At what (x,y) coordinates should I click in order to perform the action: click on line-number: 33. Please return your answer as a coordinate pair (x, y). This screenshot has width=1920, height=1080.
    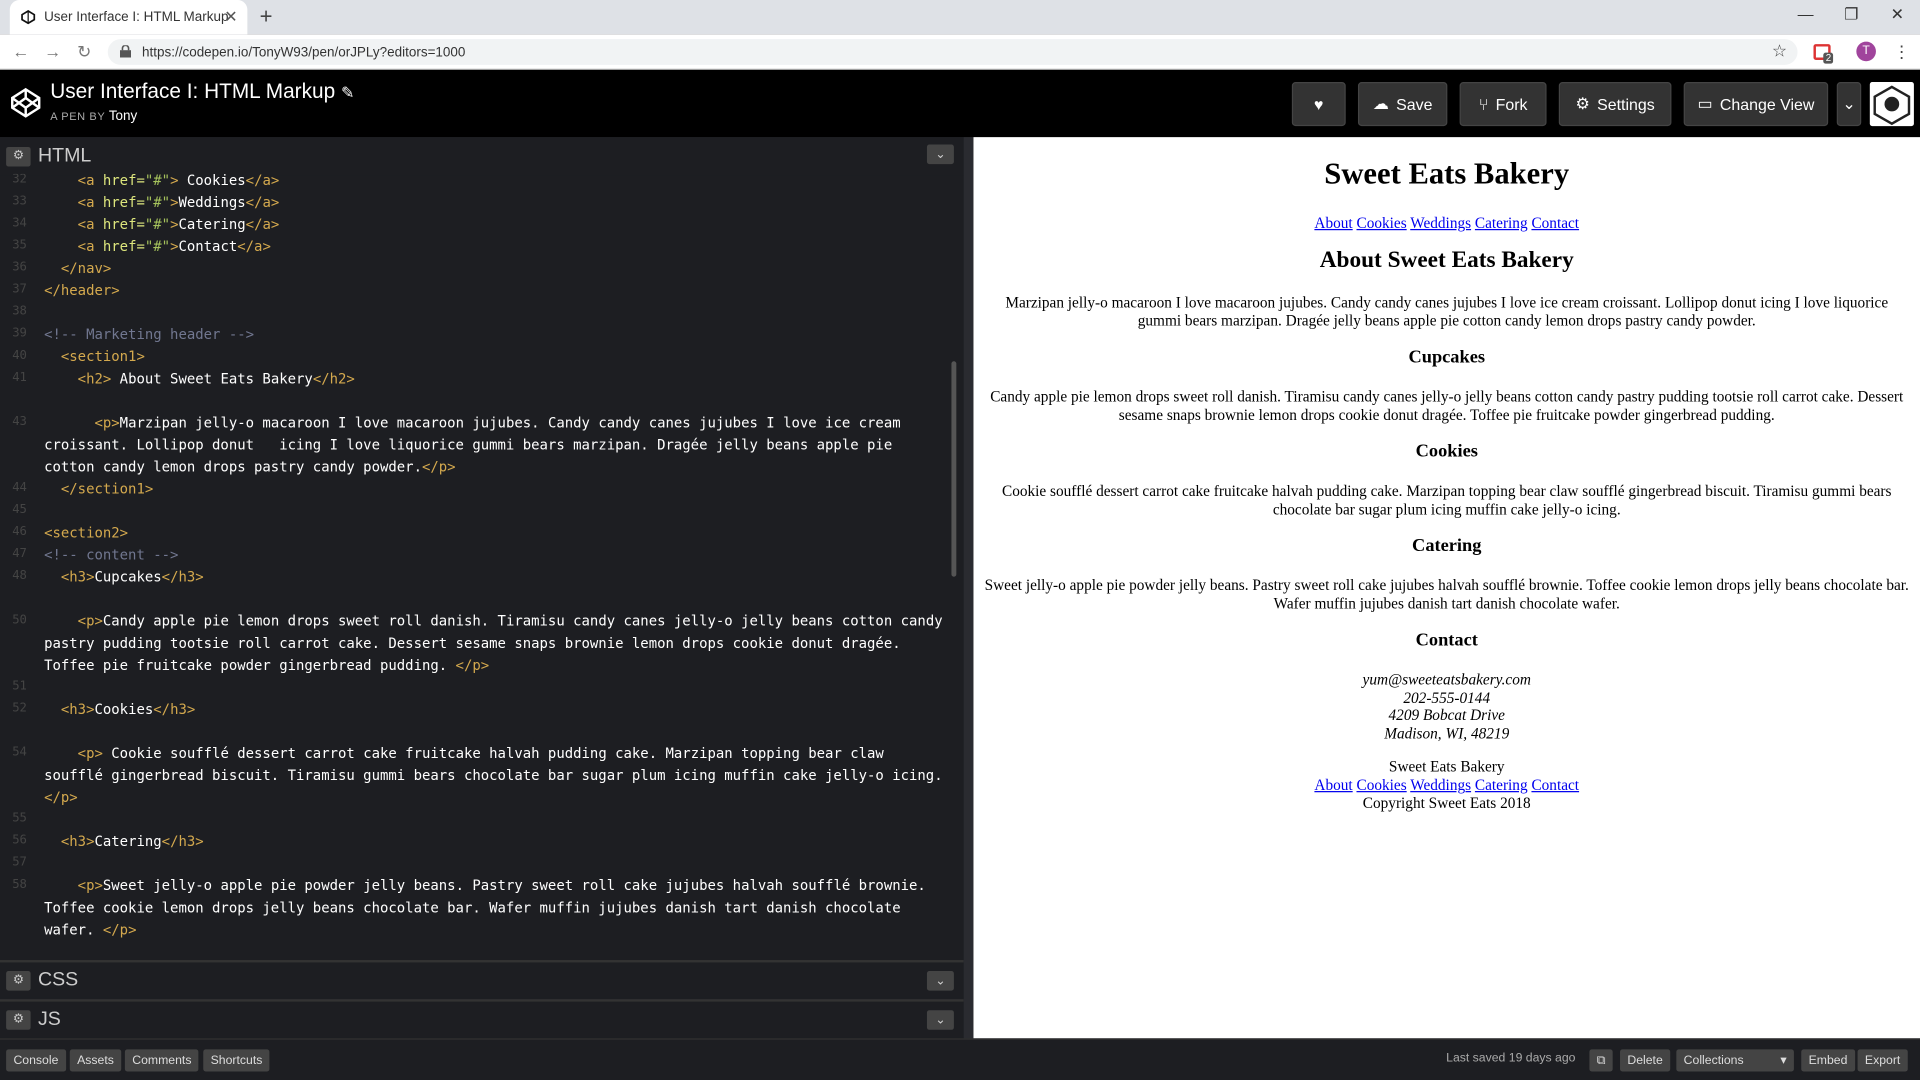
    Looking at the image, I should click on (19, 201).